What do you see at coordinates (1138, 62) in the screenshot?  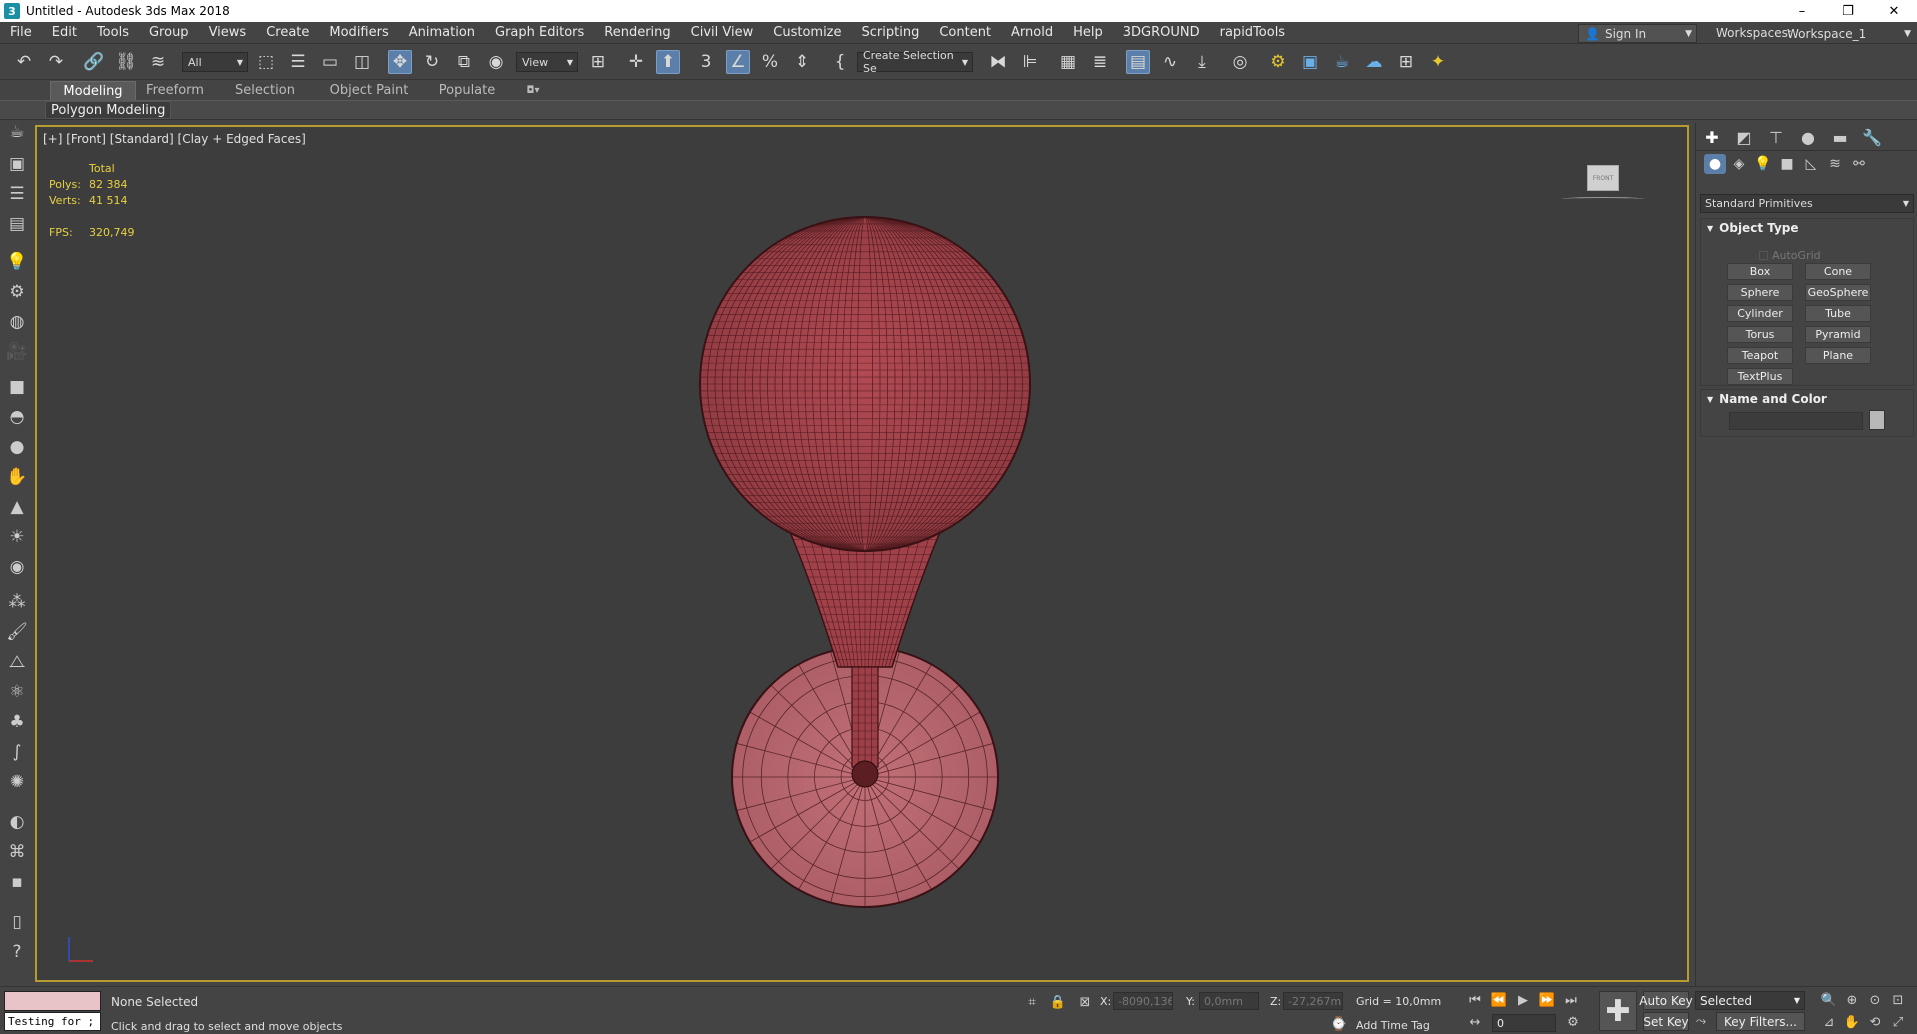 I see `ribbon-toggle-icon: ▤` at bounding box center [1138, 62].